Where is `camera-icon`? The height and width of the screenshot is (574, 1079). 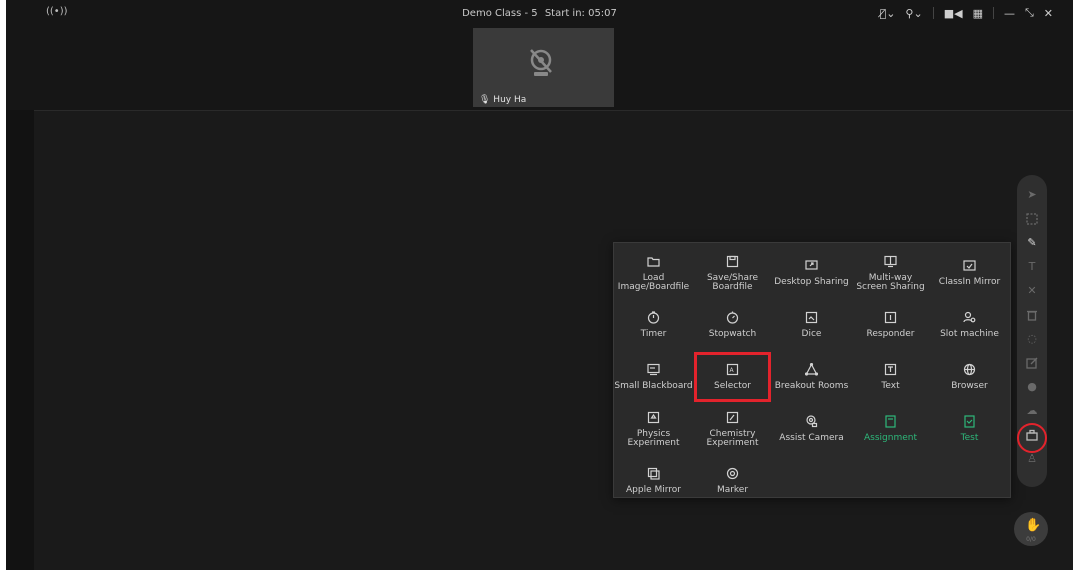
camera-icon is located at coordinates (812, 421).